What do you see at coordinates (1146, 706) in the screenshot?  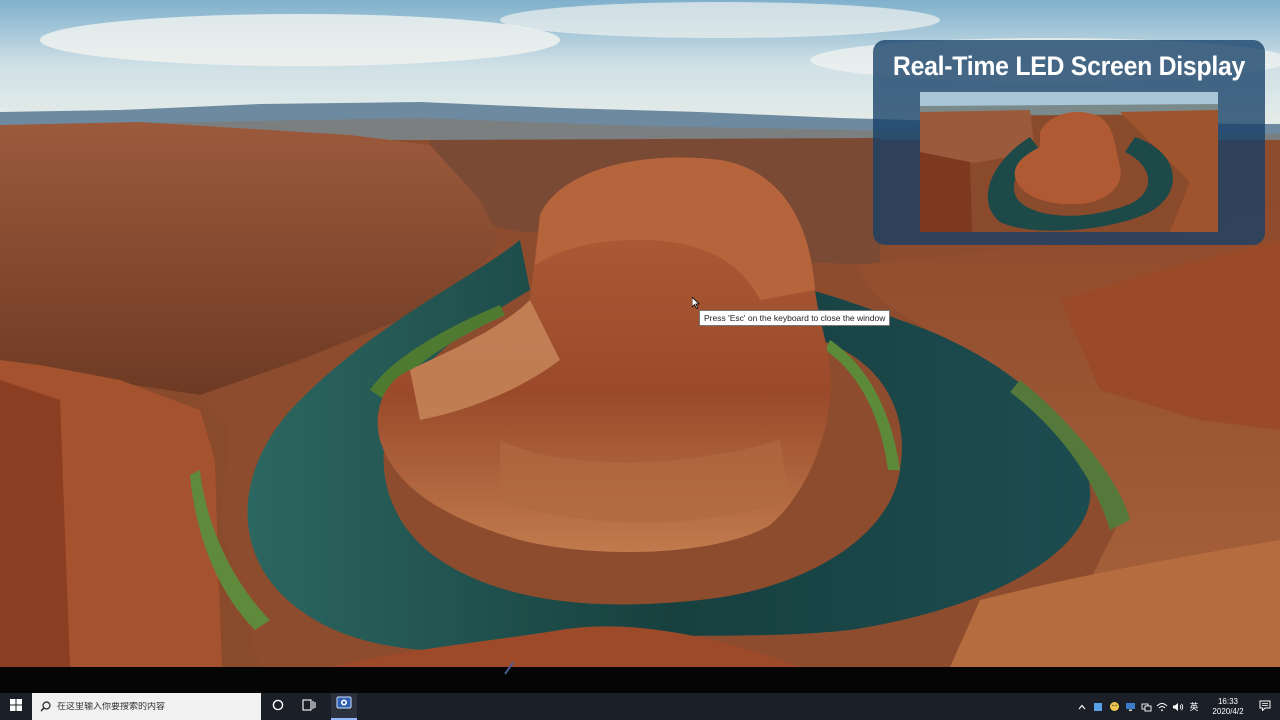 I see `tray-network-icon` at bounding box center [1146, 706].